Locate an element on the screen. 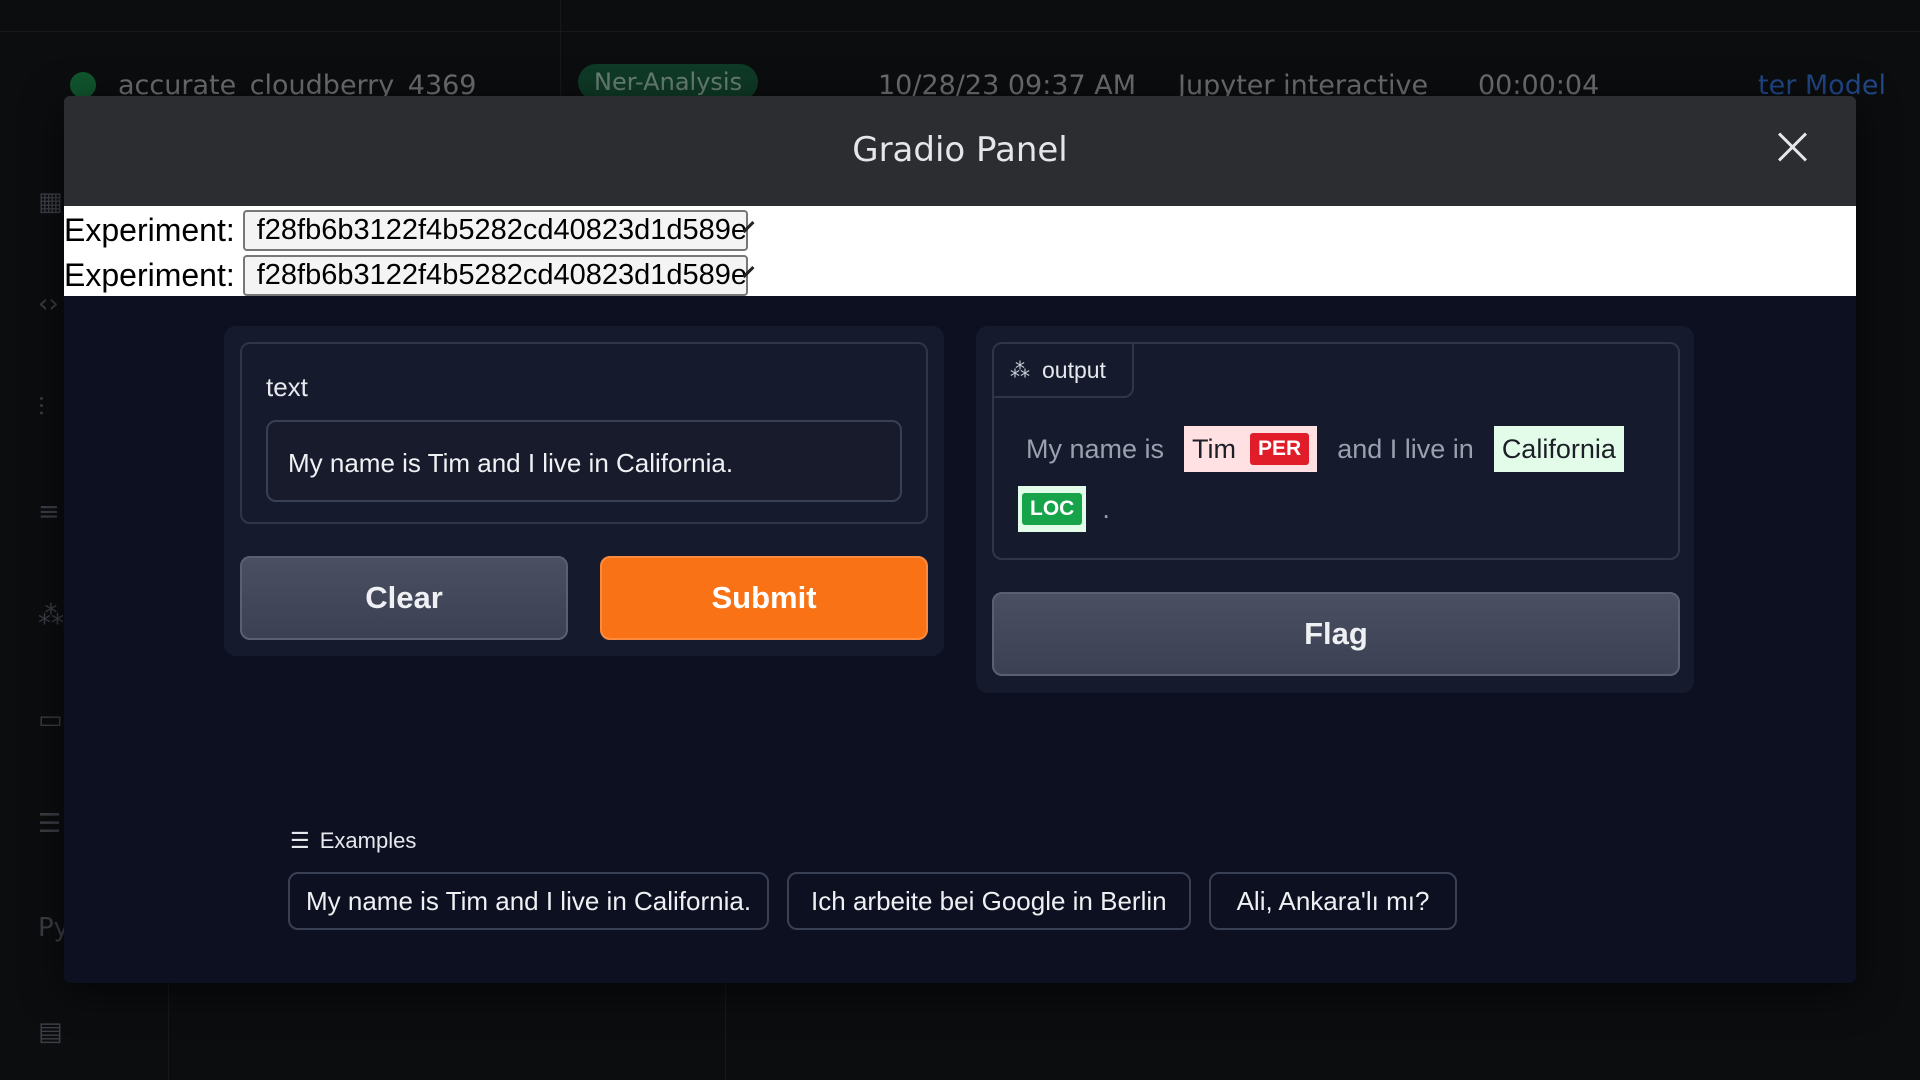 The width and height of the screenshot is (1920, 1080). loc-badge: LOC is located at coordinates (1052, 509).